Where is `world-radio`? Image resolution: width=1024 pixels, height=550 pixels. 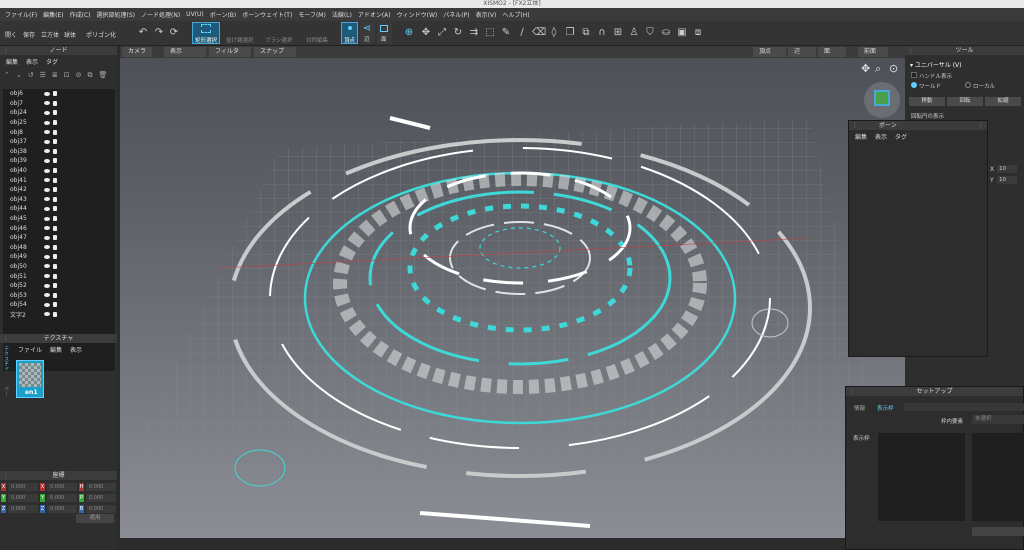
world-radio is located at coordinates (914, 85).